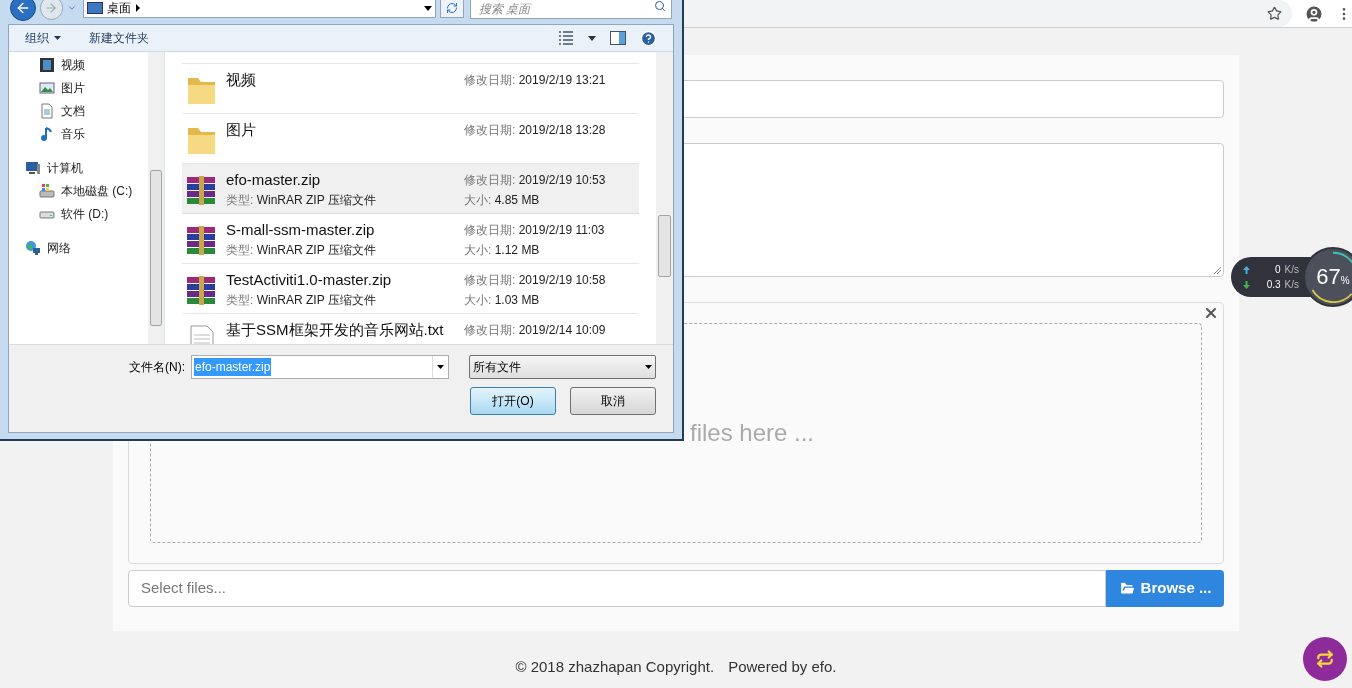 This screenshot has width=1352, height=688. I want to click on file-size: 大小: 1.12 MB, so click(502, 250).